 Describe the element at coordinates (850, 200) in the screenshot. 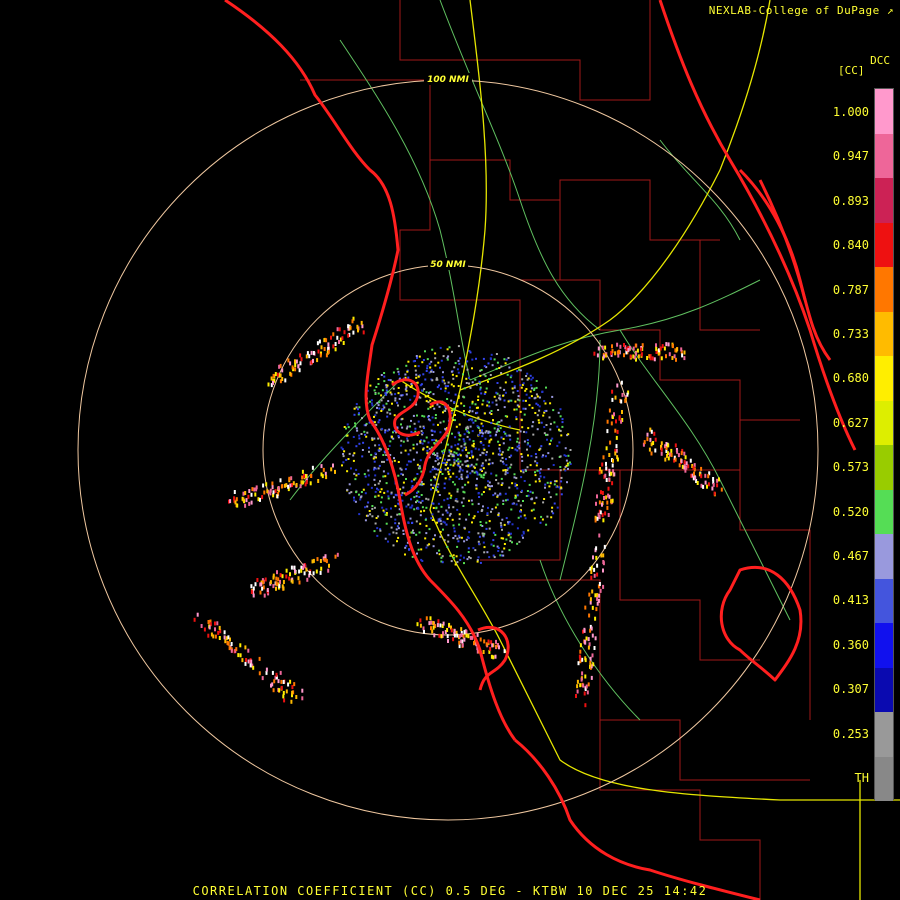

I see `colorbar-tick-label: 0.893` at that location.